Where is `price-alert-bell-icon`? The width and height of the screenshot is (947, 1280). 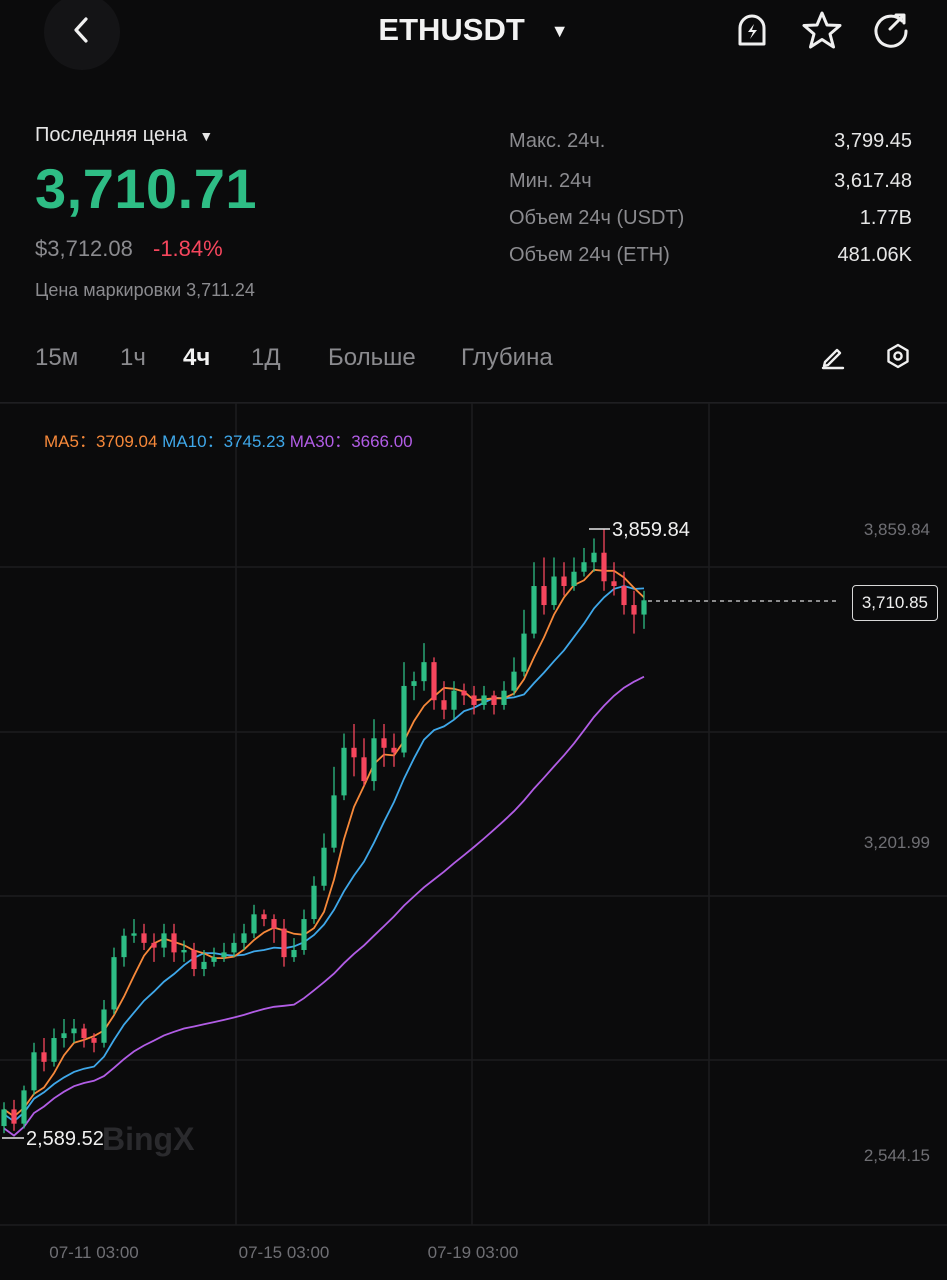 price-alert-bell-icon is located at coordinates (752, 32).